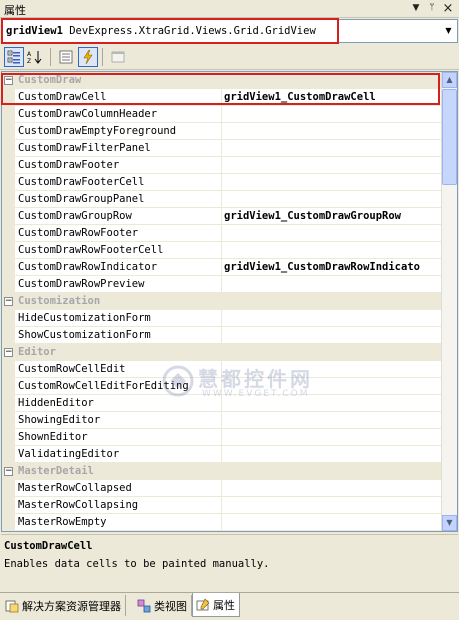 This screenshot has width=459, height=620. What do you see at coordinates (35, 57) in the screenshot?
I see `alphabetical-button: A Z` at bounding box center [35, 57].